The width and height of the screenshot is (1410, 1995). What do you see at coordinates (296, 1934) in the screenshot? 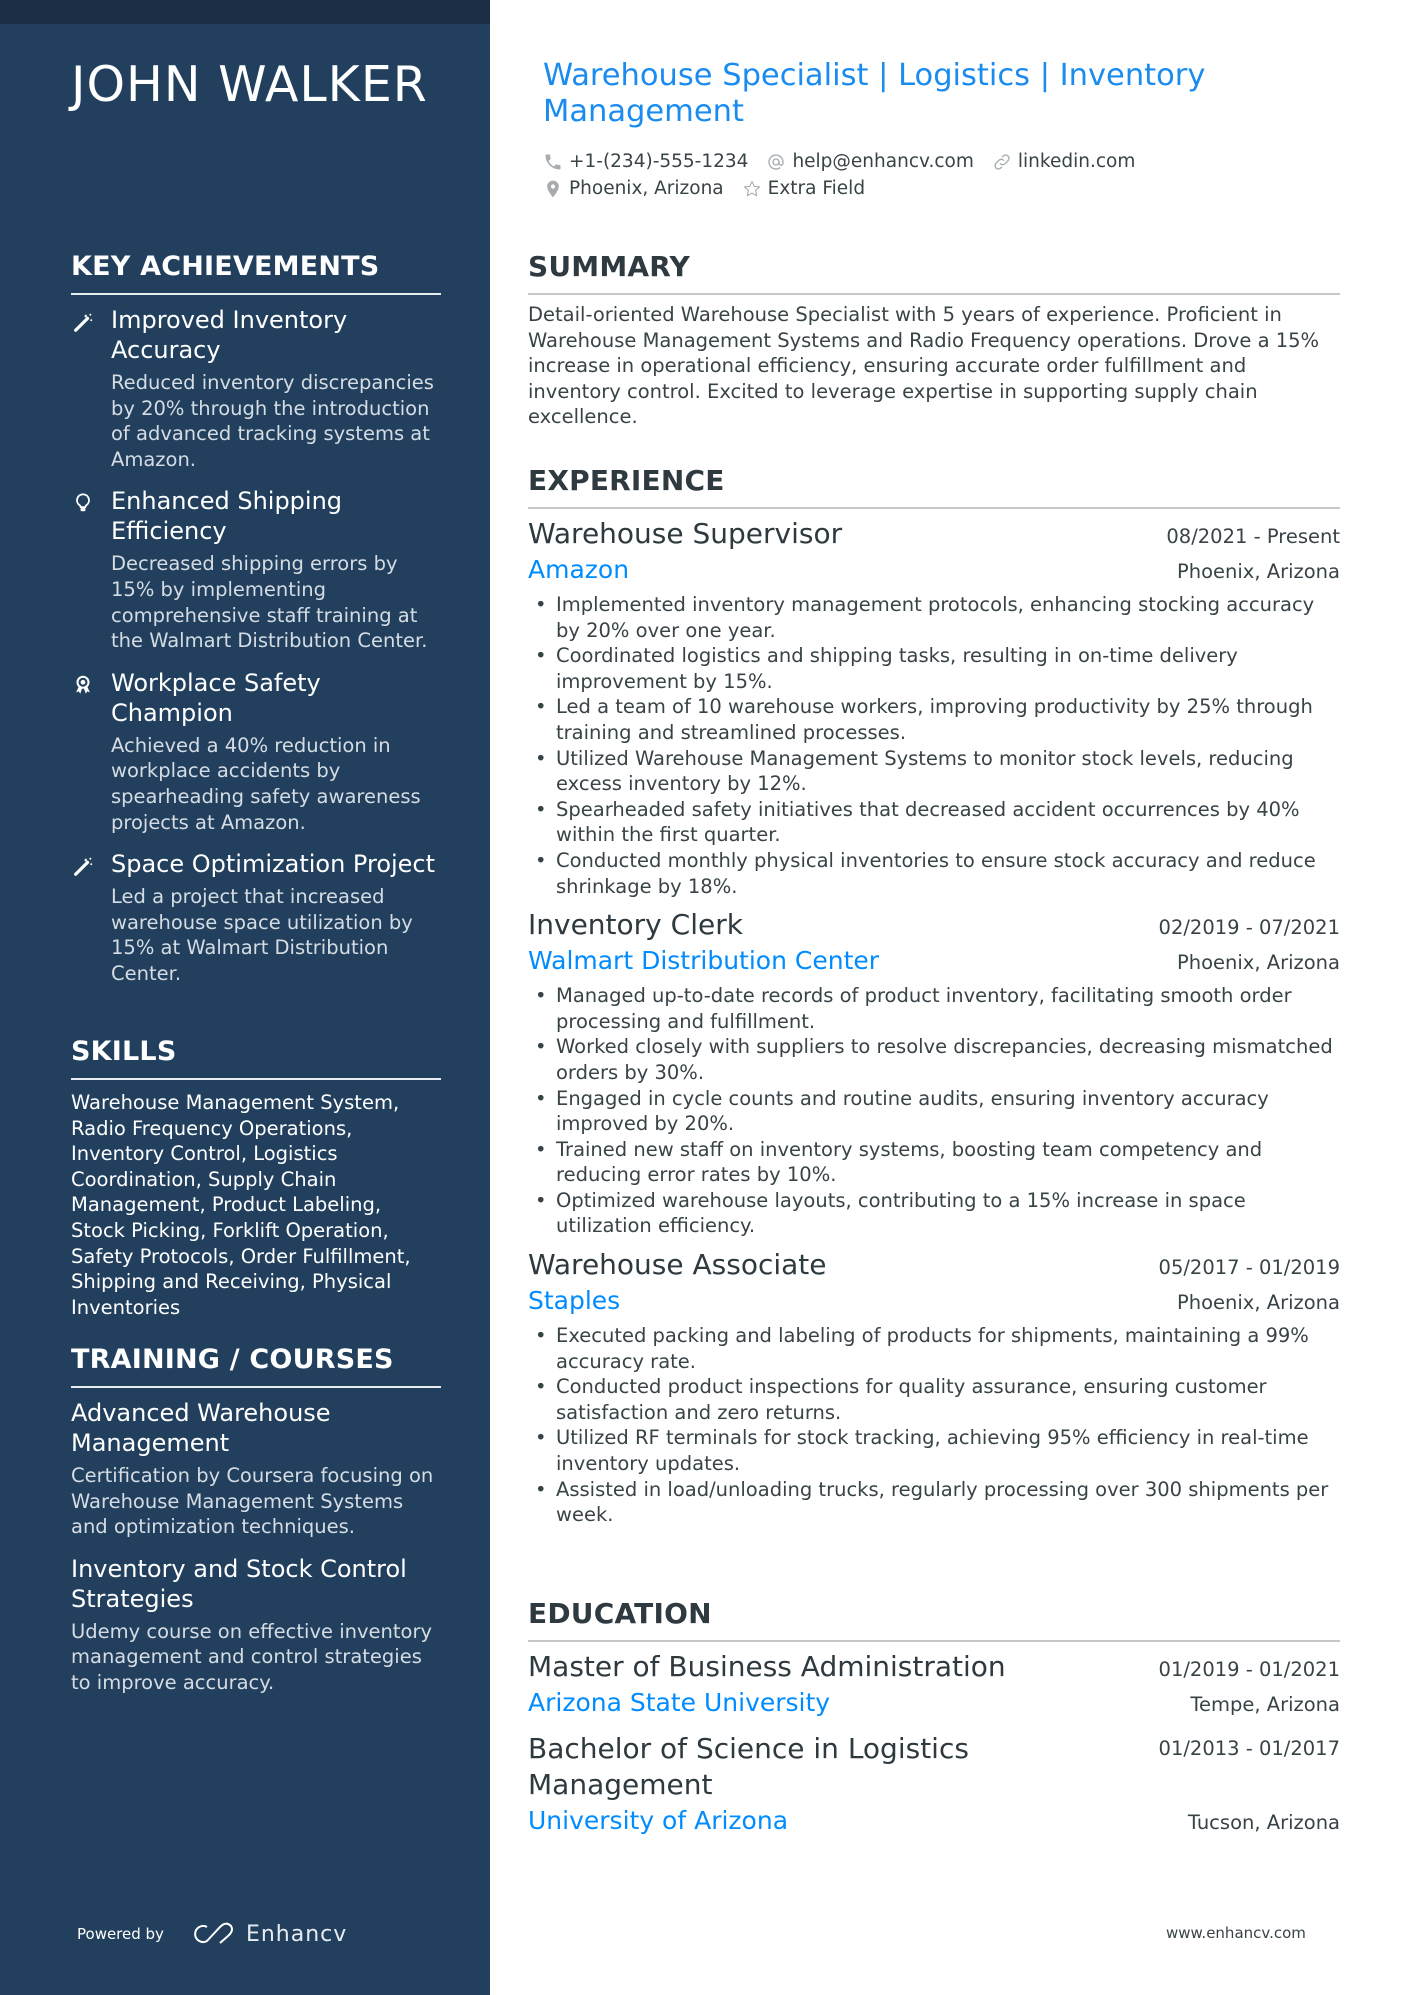
I see `enhancv-wordmark: Enhancv` at bounding box center [296, 1934].